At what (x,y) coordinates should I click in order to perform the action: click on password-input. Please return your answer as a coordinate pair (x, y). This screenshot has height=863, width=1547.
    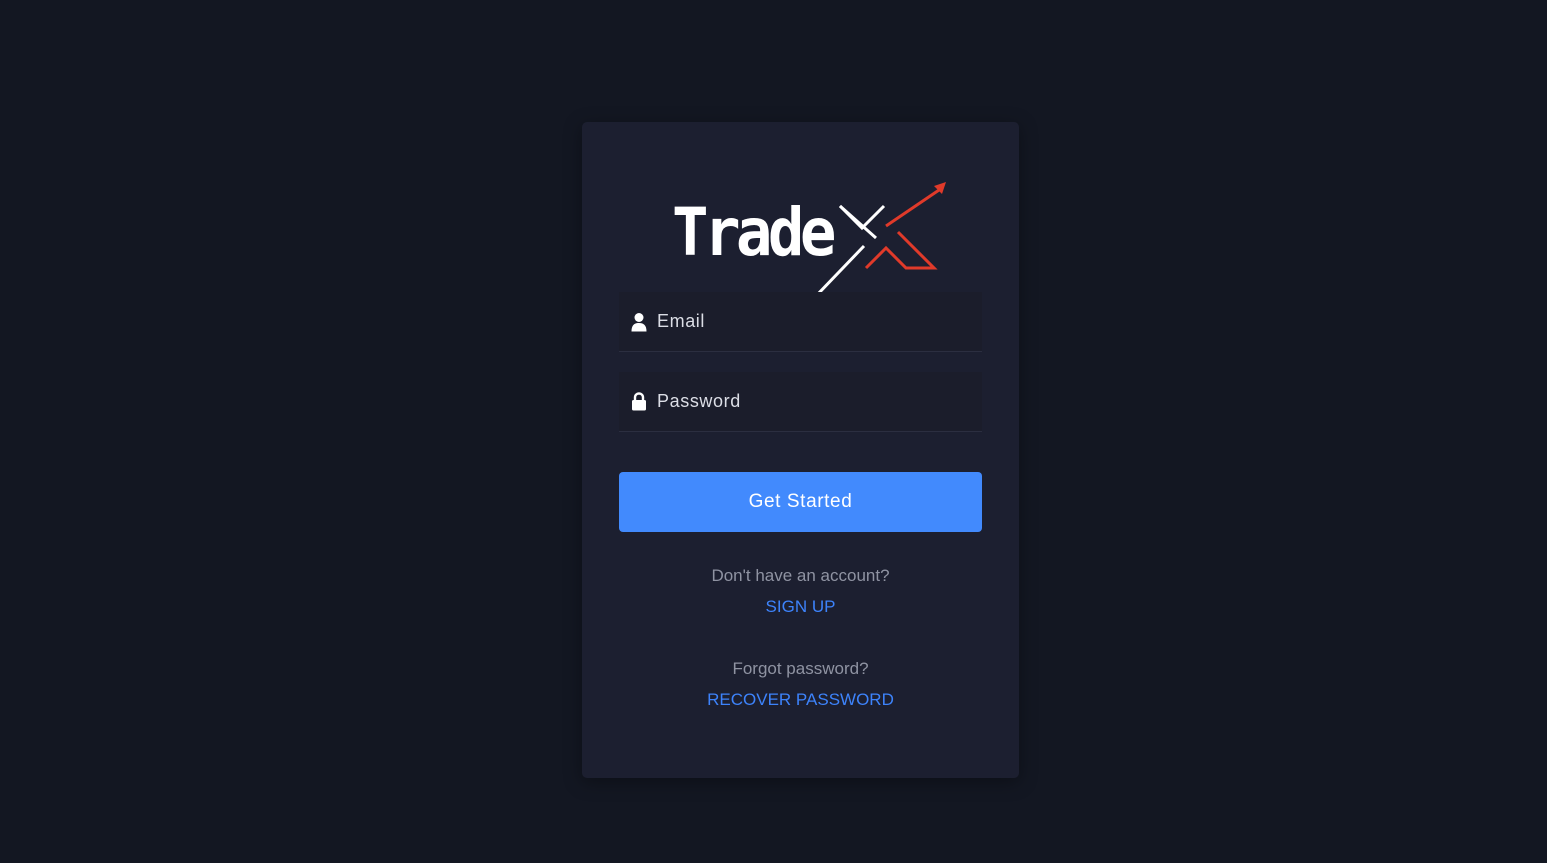
    Looking at the image, I should click on (819, 401).